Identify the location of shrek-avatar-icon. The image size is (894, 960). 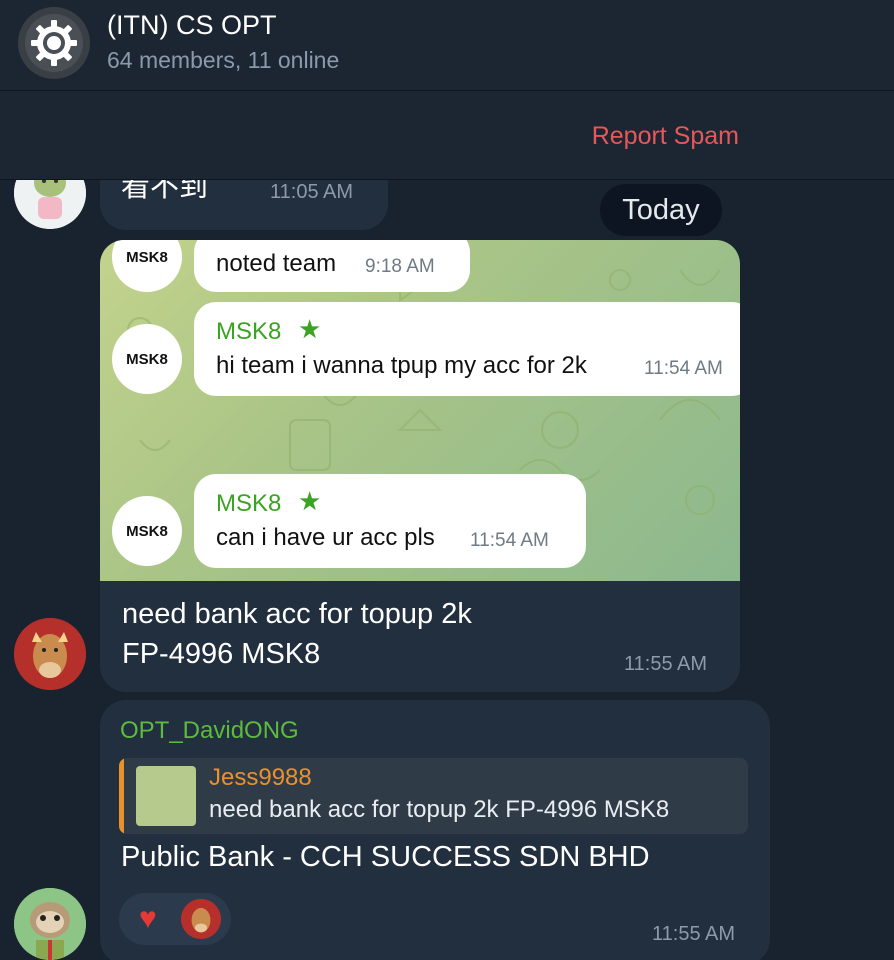
(50, 204).